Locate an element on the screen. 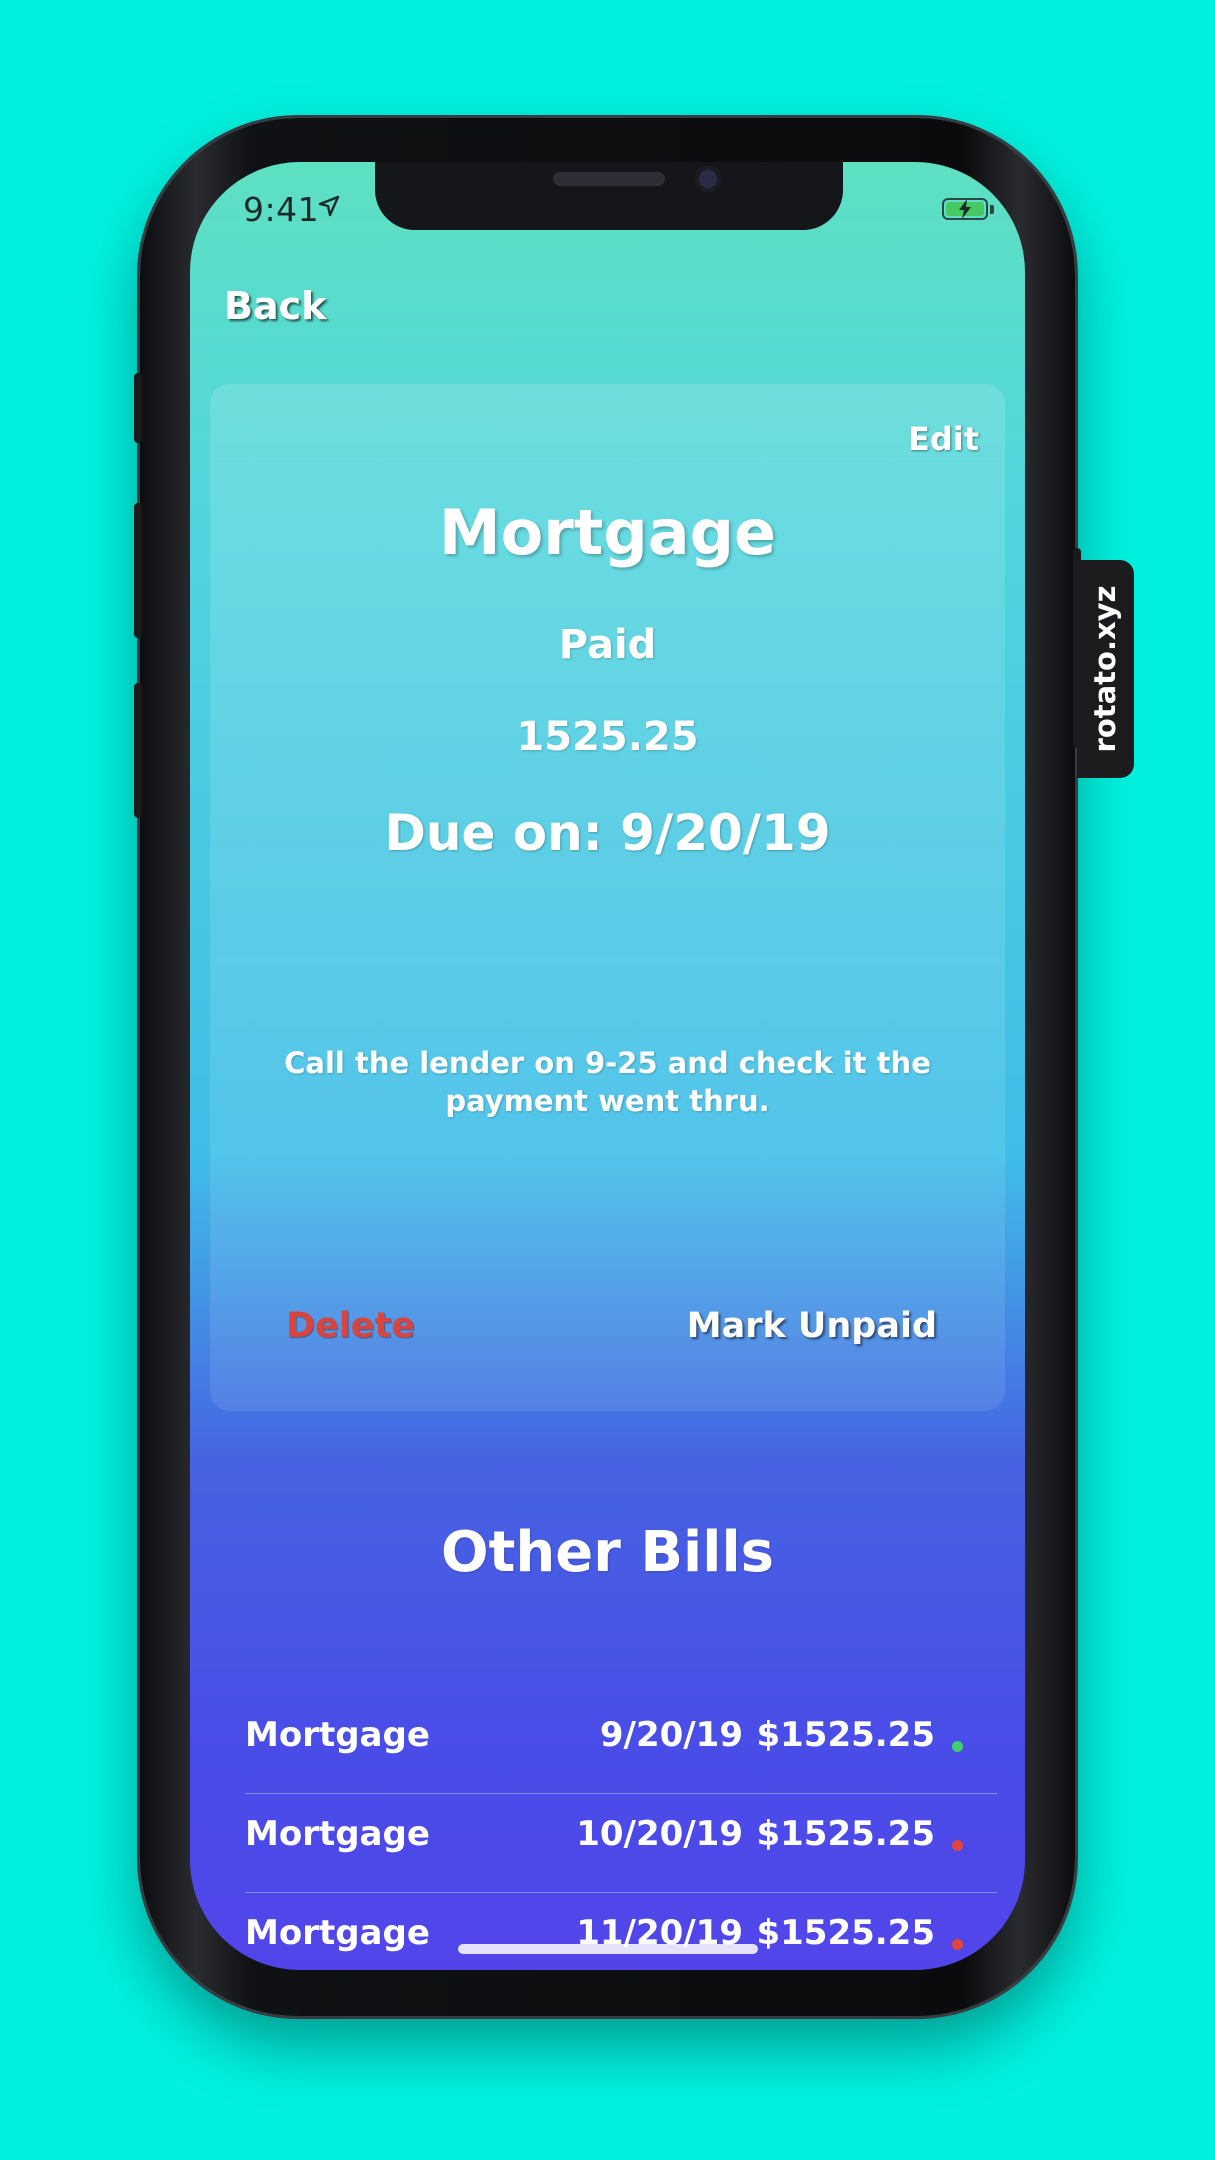 The image size is (1215, 2160). watermark-text: rotato.xyz is located at coordinates (1105, 669).